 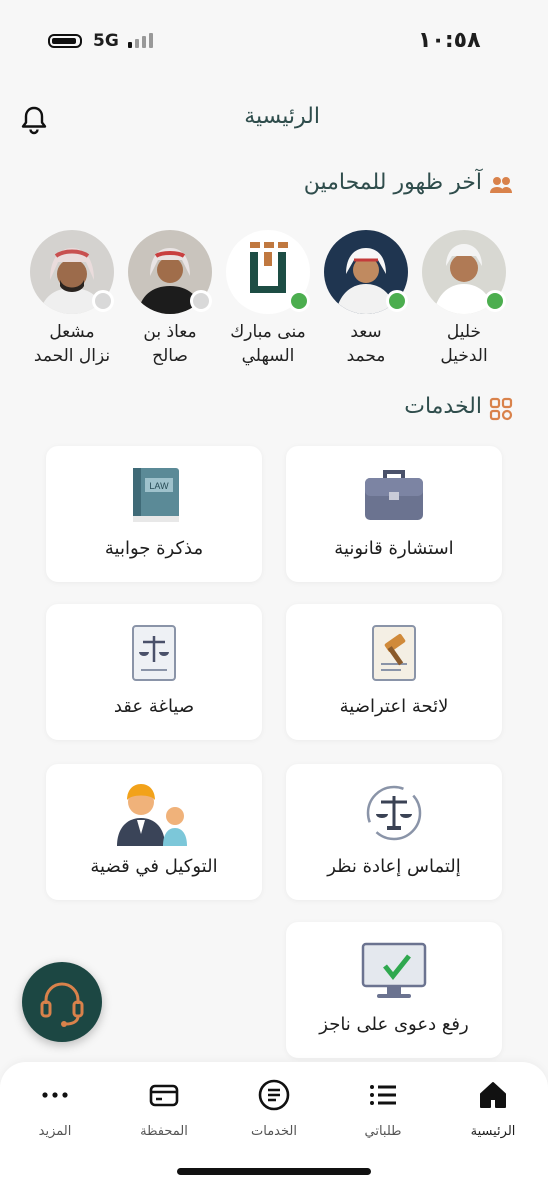 I want to click on lawyer-item: مشعل نزال الحمد, so click(x=72, y=299).